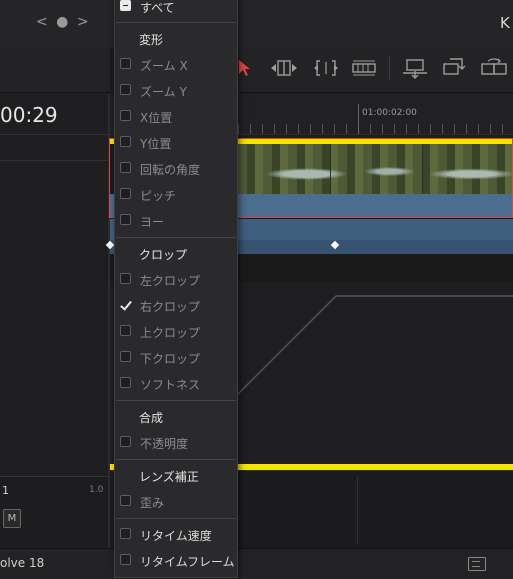 The width and height of the screenshot is (513, 579). What do you see at coordinates (454, 67) in the screenshot?
I see `overwrite-clip-icon` at bounding box center [454, 67].